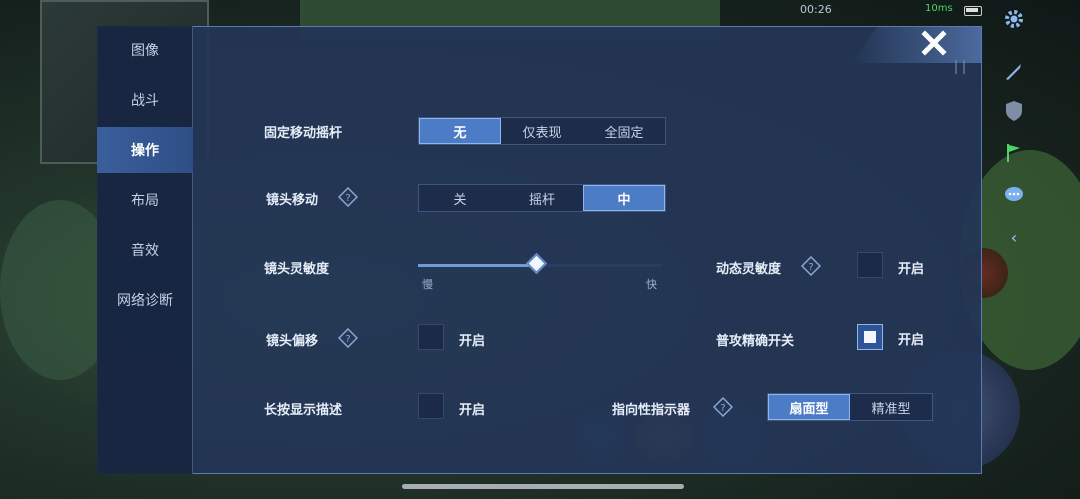 The image size is (1080, 499). What do you see at coordinates (292, 200) in the screenshot?
I see `camera-move-label: 镜头移动` at bounding box center [292, 200].